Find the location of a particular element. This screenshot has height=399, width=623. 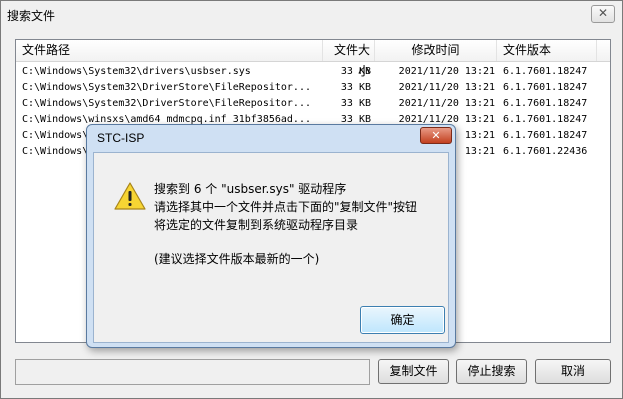

column-header-path: 文件路径 is located at coordinates (169, 50).